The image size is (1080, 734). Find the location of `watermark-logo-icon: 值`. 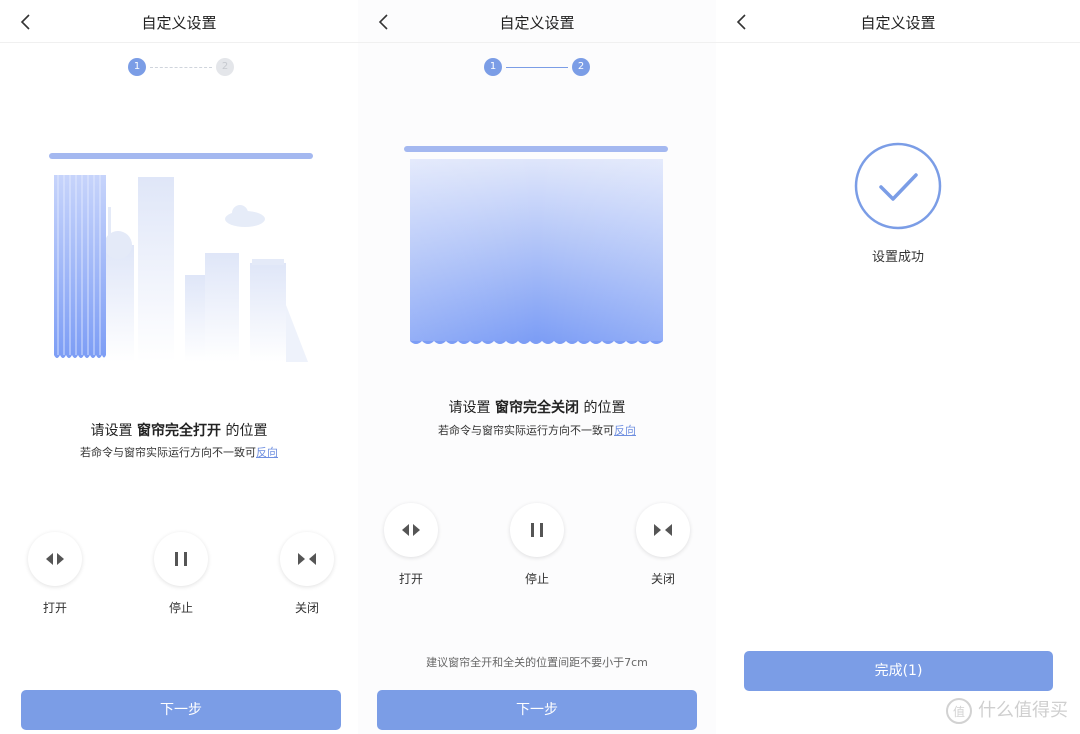

watermark-logo-icon: 值 is located at coordinates (959, 711).